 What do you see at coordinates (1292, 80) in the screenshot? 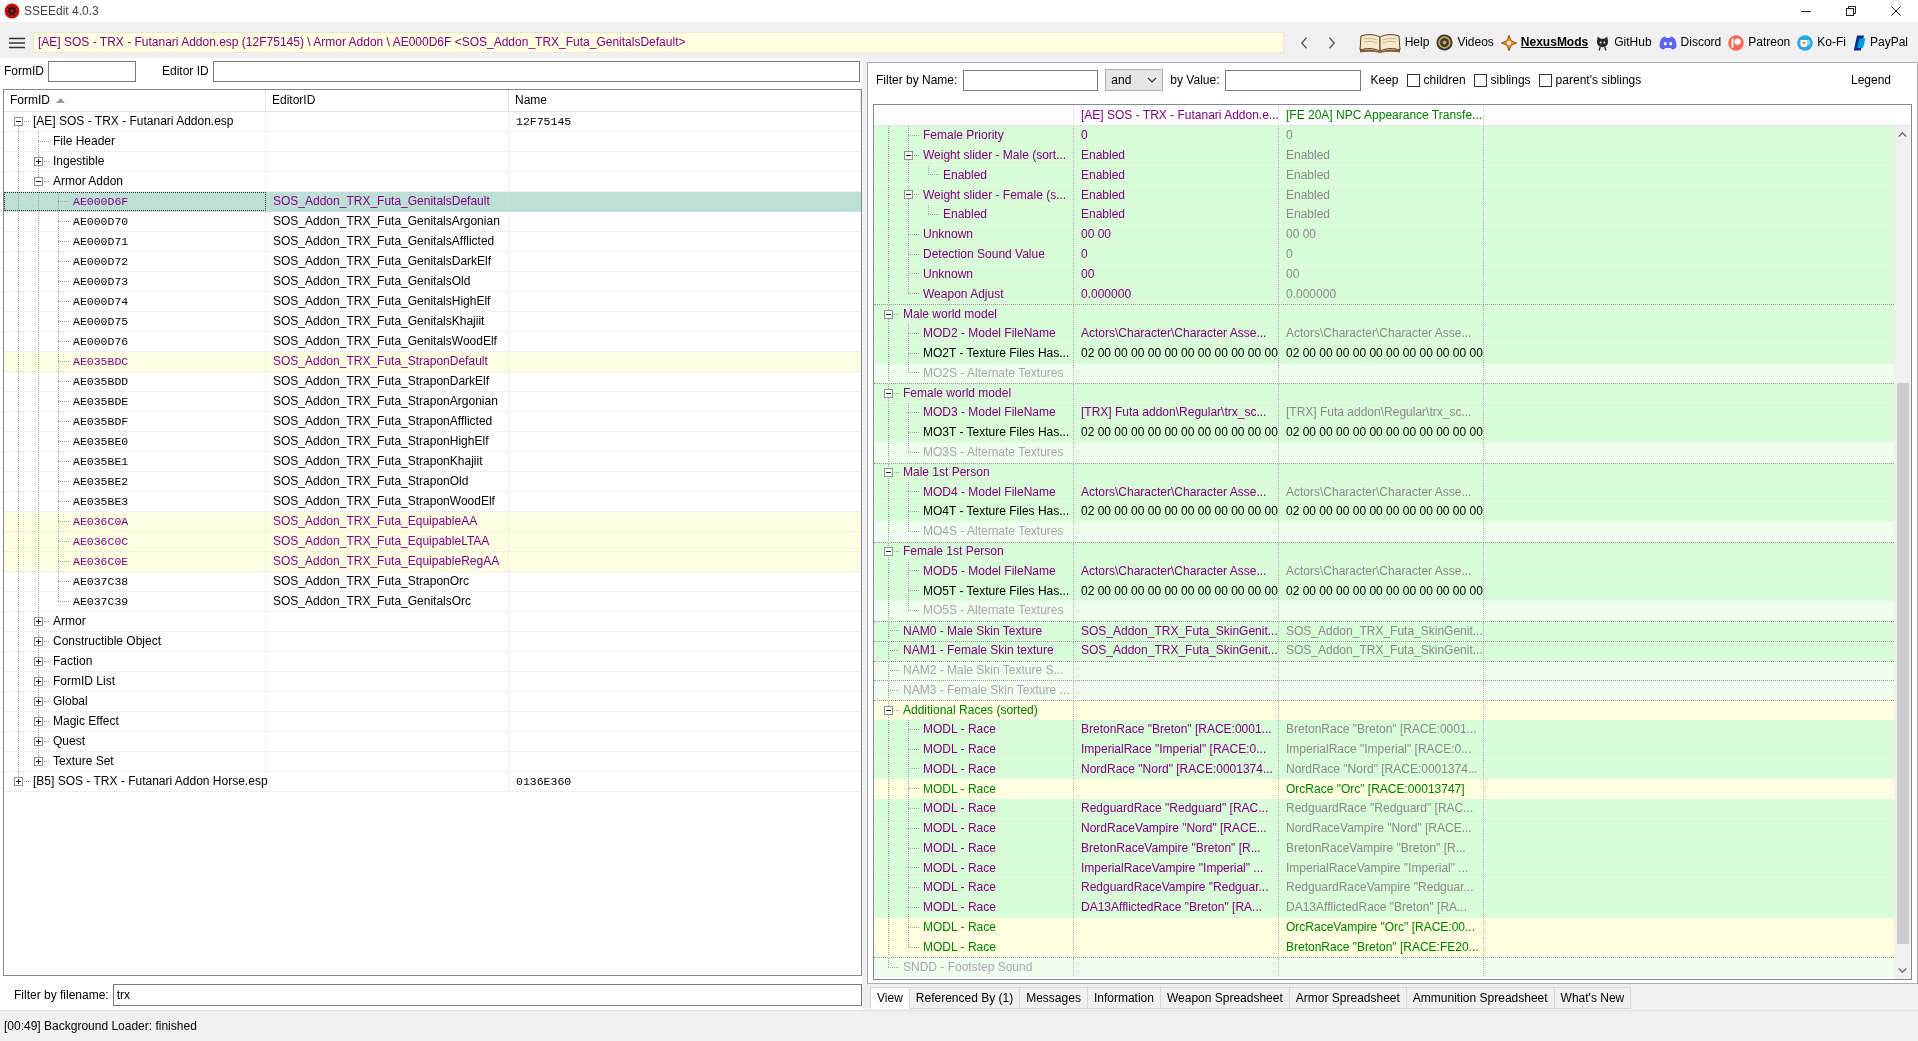
I see `value-filter-field` at bounding box center [1292, 80].